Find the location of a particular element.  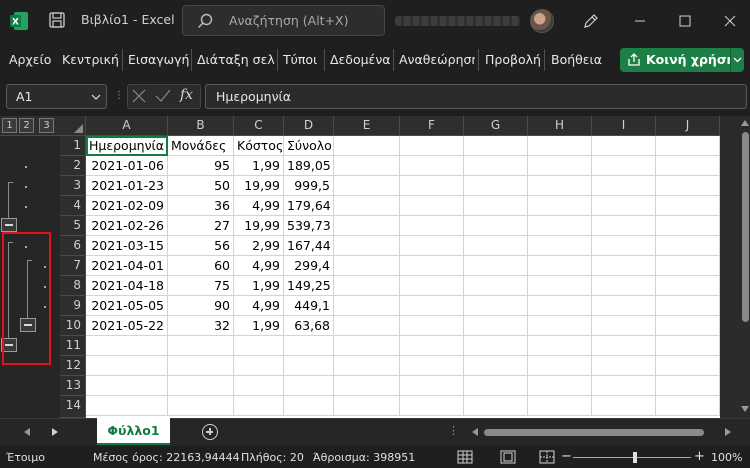

formula-input: Ημερομηνία is located at coordinates (476, 96).